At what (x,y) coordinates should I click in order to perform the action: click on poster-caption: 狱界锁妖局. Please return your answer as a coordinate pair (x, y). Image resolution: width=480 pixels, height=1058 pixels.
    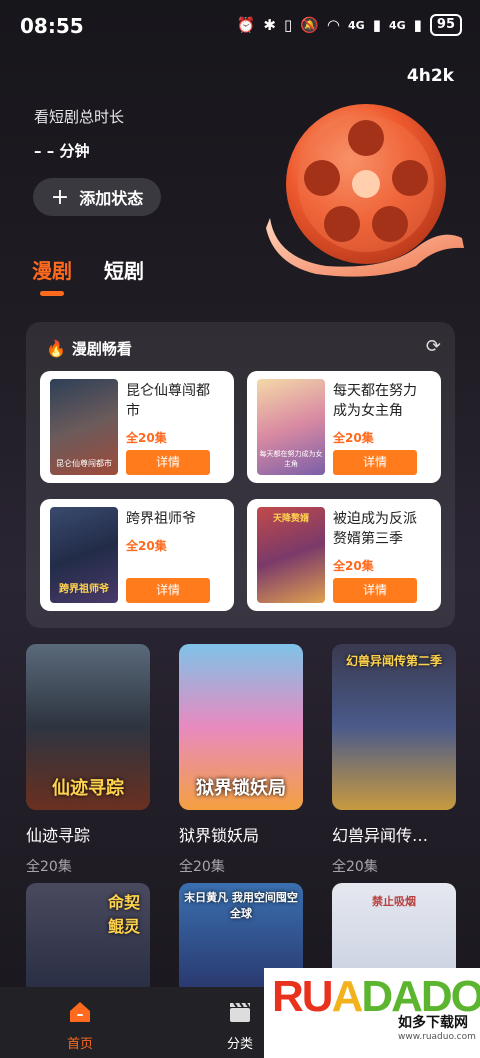
    Looking at the image, I should click on (241, 788).